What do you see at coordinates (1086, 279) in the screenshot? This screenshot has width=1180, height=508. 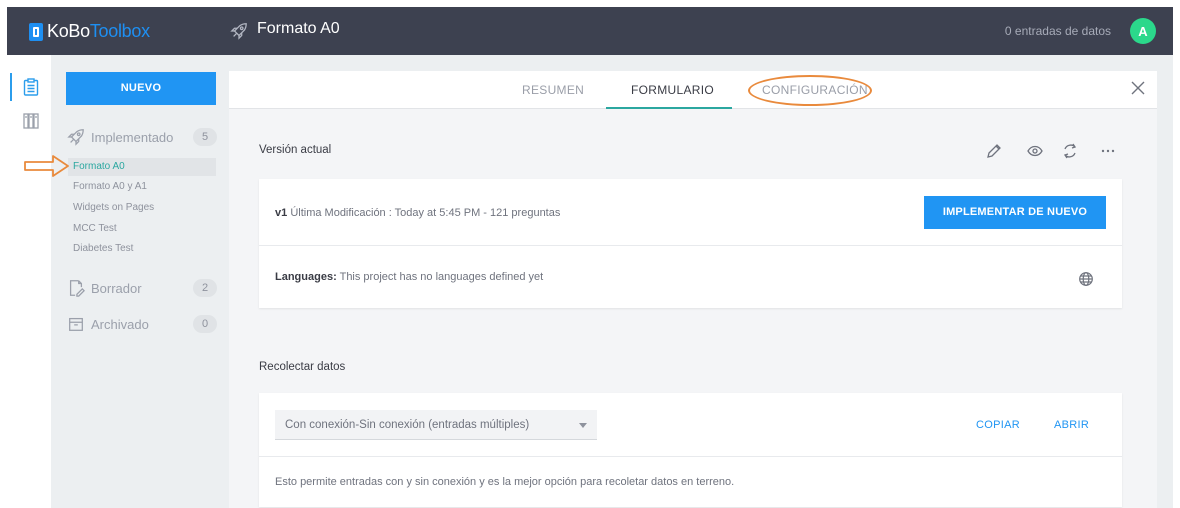 I see `globe-icon` at bounding box center [1086, 279].